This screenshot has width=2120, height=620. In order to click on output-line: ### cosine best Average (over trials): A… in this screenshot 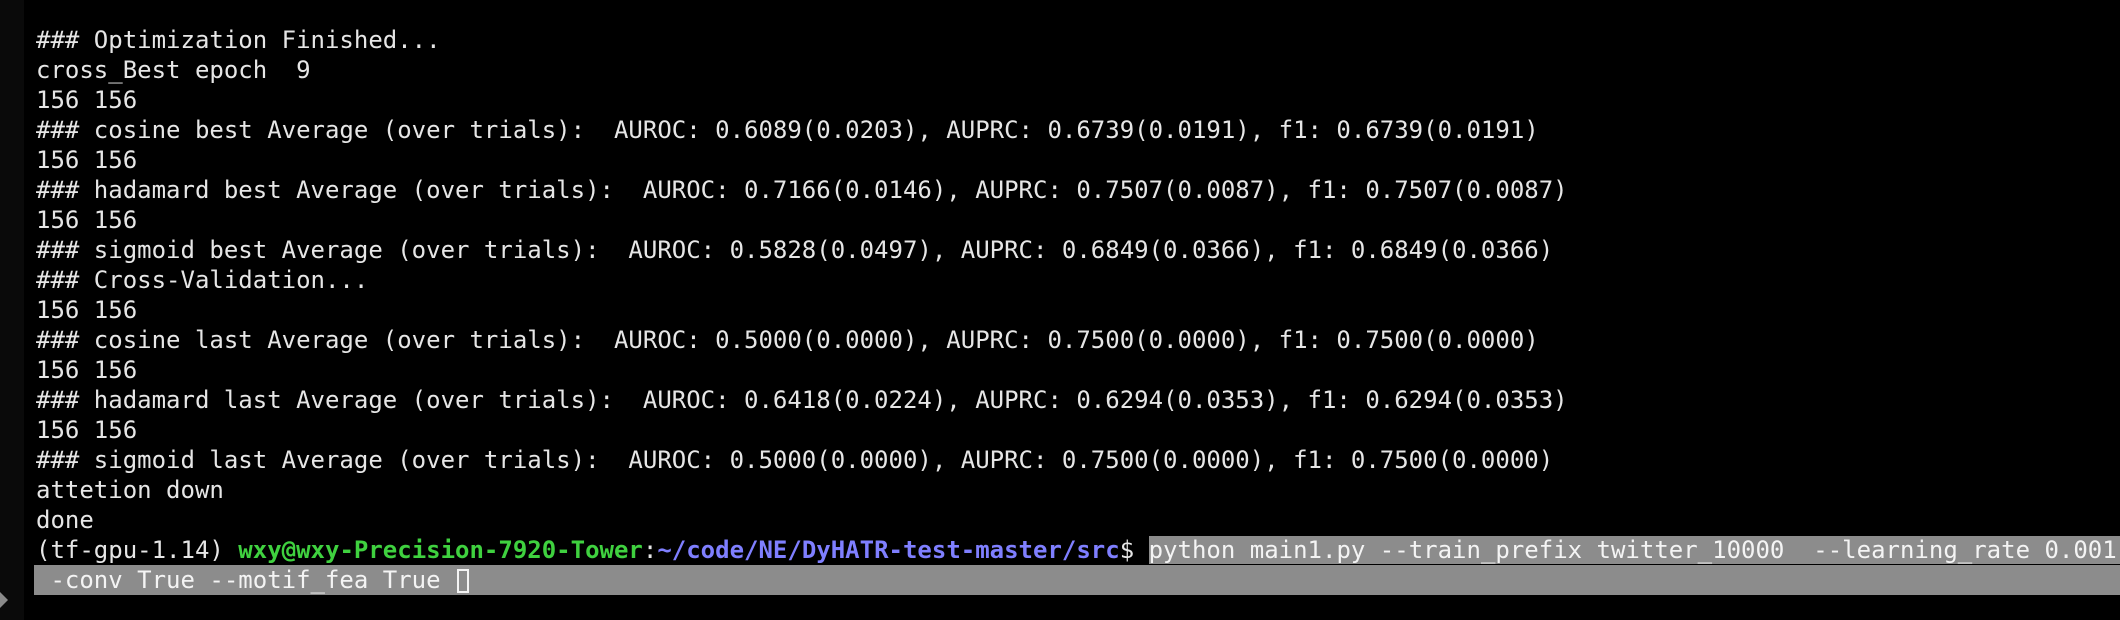, I will do `click(787, 130)`.